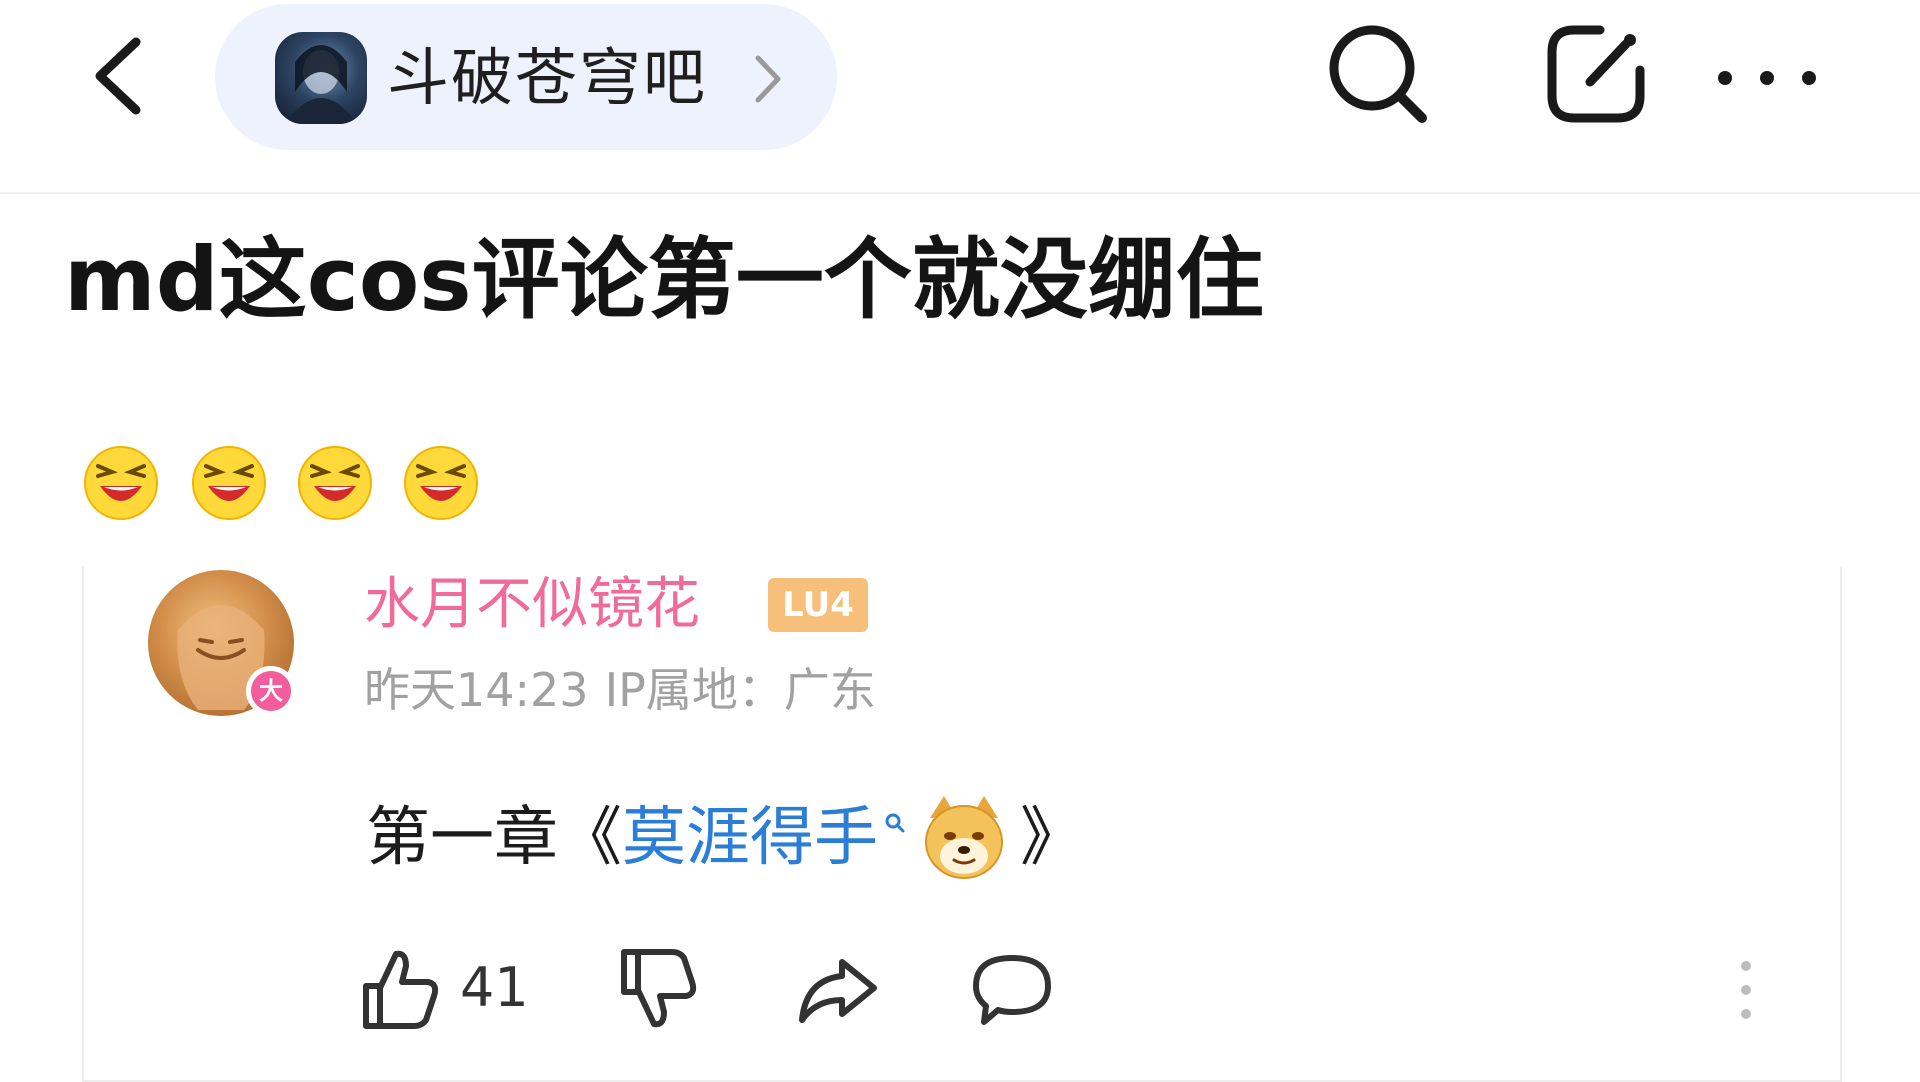 The height and width of the screenshot is (1082, 1920). I want to click on chevron-left-icon, so click(118, 76).